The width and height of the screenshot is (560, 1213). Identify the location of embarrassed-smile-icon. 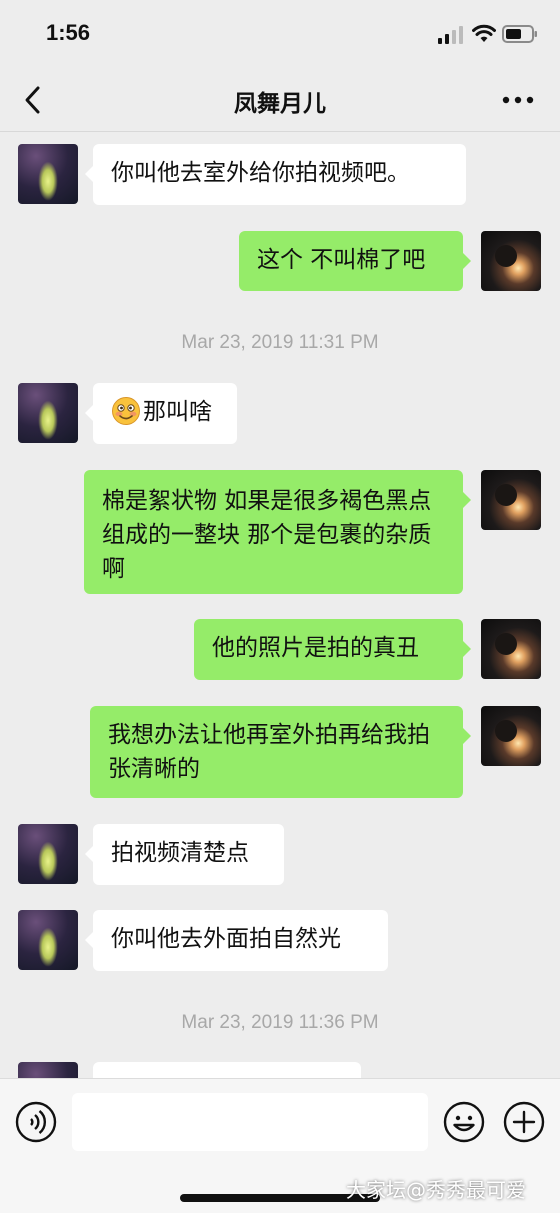
(126, 411).